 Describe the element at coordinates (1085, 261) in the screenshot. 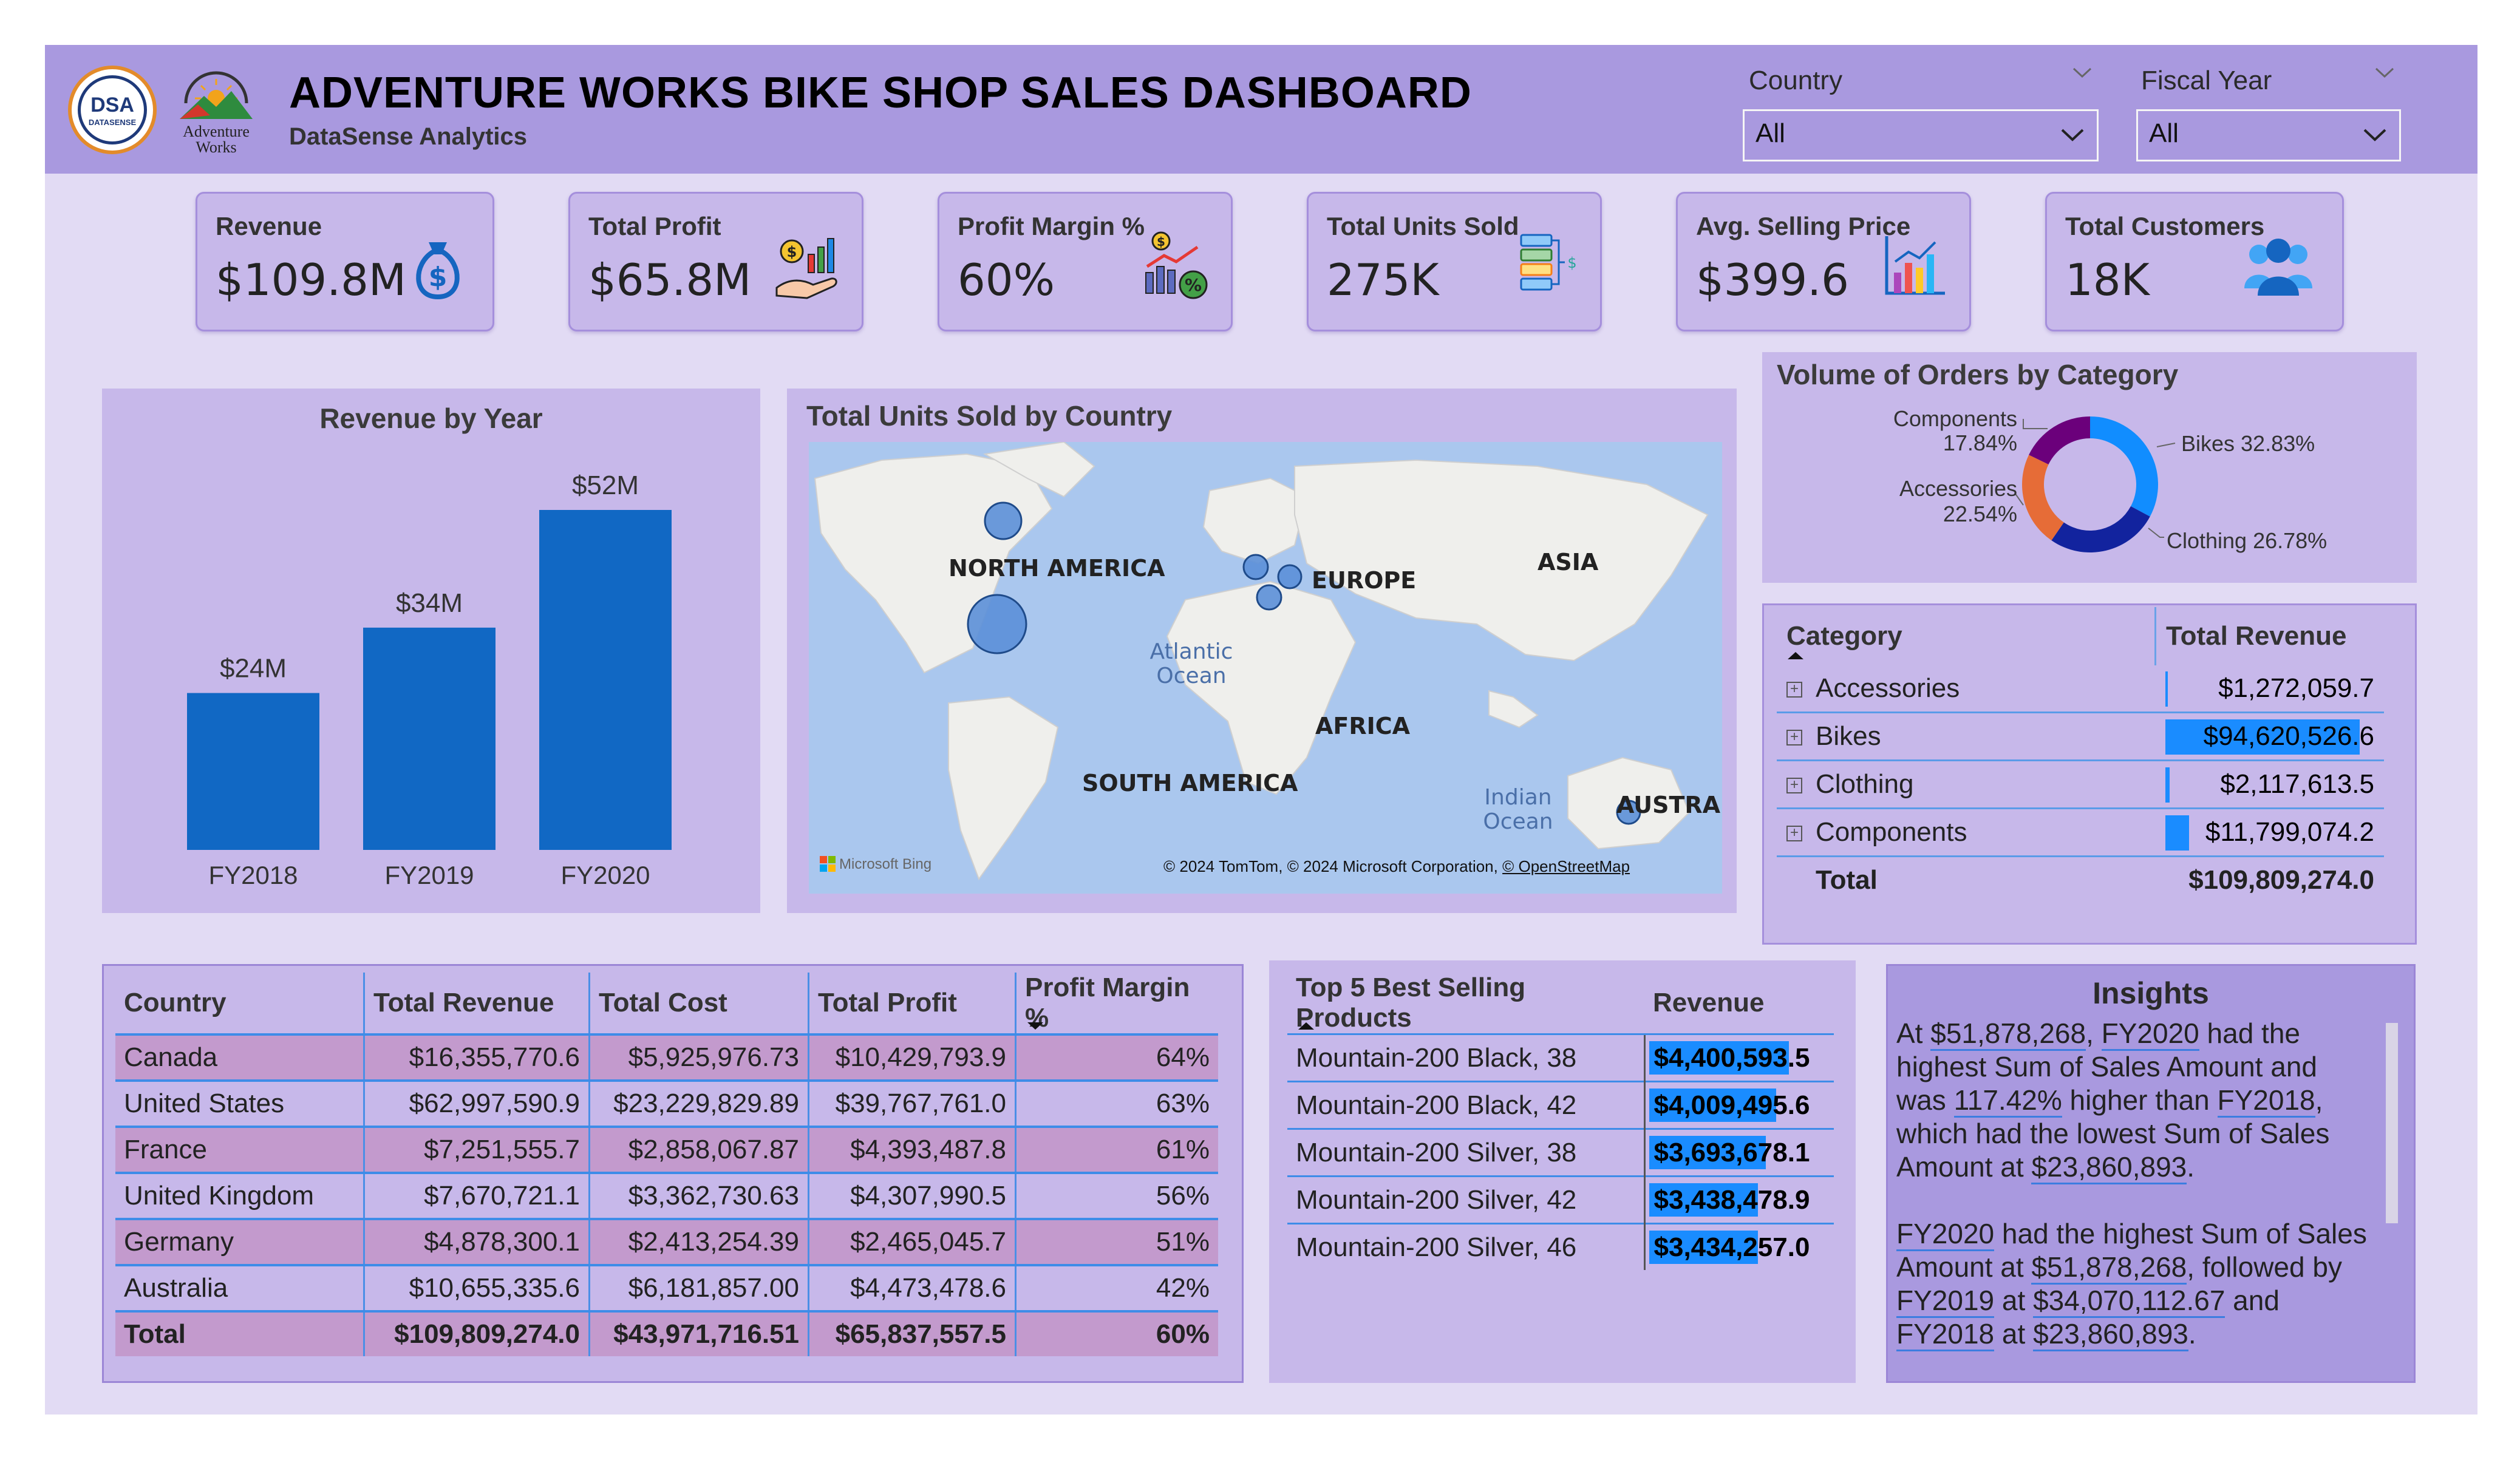

I see `kpi-card-profit-margin: Profit Margin % 60% $ %` at that location.